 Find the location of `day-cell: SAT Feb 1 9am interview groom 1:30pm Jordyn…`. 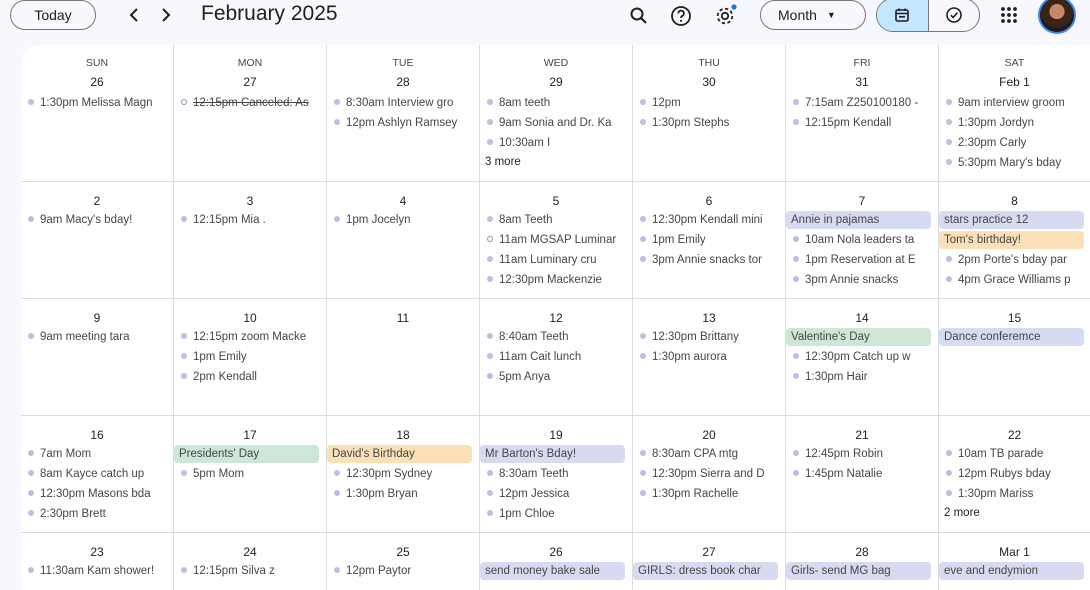

day-cell: SAT Feb 1 9am interview groom 1:30pm Jordyn… is located at coordinates (1014, 113).